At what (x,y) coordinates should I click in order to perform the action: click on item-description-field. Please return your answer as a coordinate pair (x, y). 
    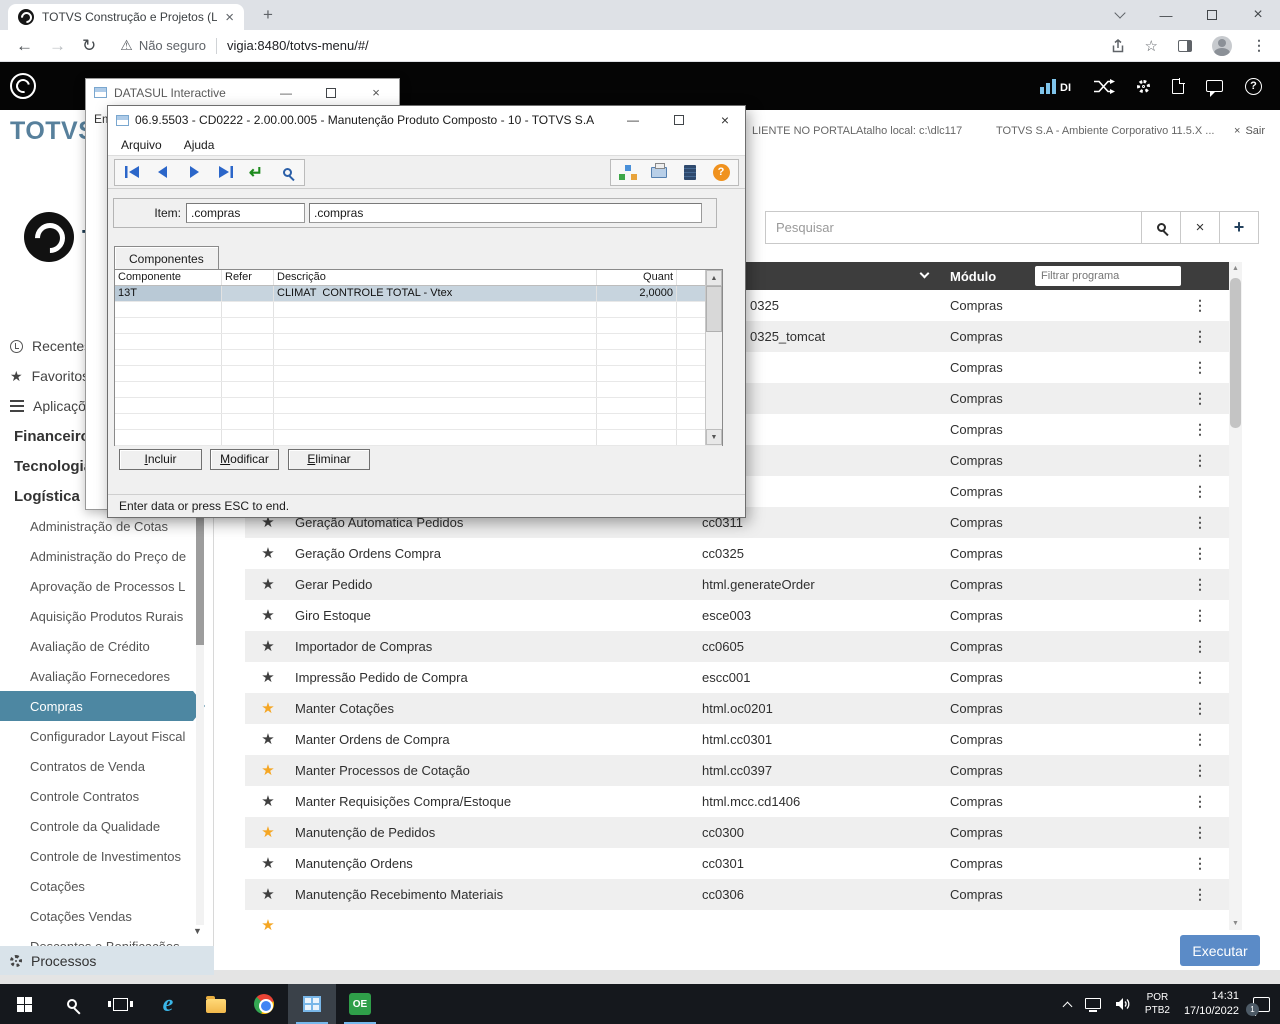
    Looking at the image, I should click on (505, 213).